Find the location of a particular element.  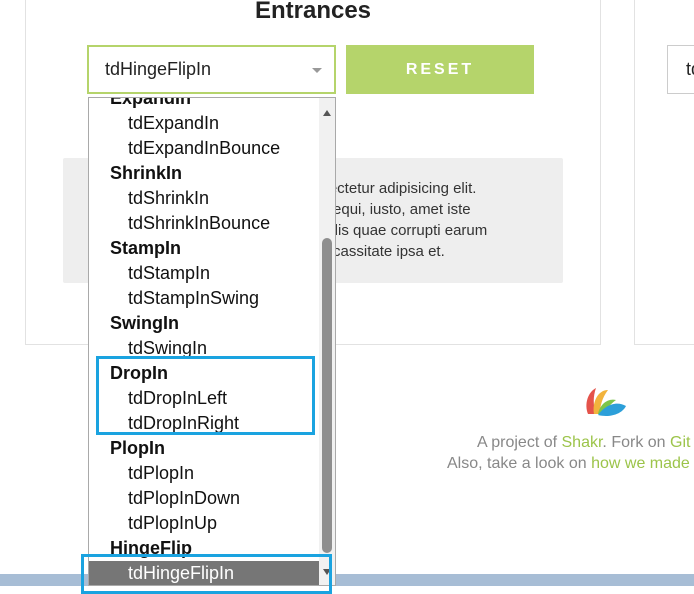

dropdown-option: tdStampInSwing is located at coordinates (205, 298).